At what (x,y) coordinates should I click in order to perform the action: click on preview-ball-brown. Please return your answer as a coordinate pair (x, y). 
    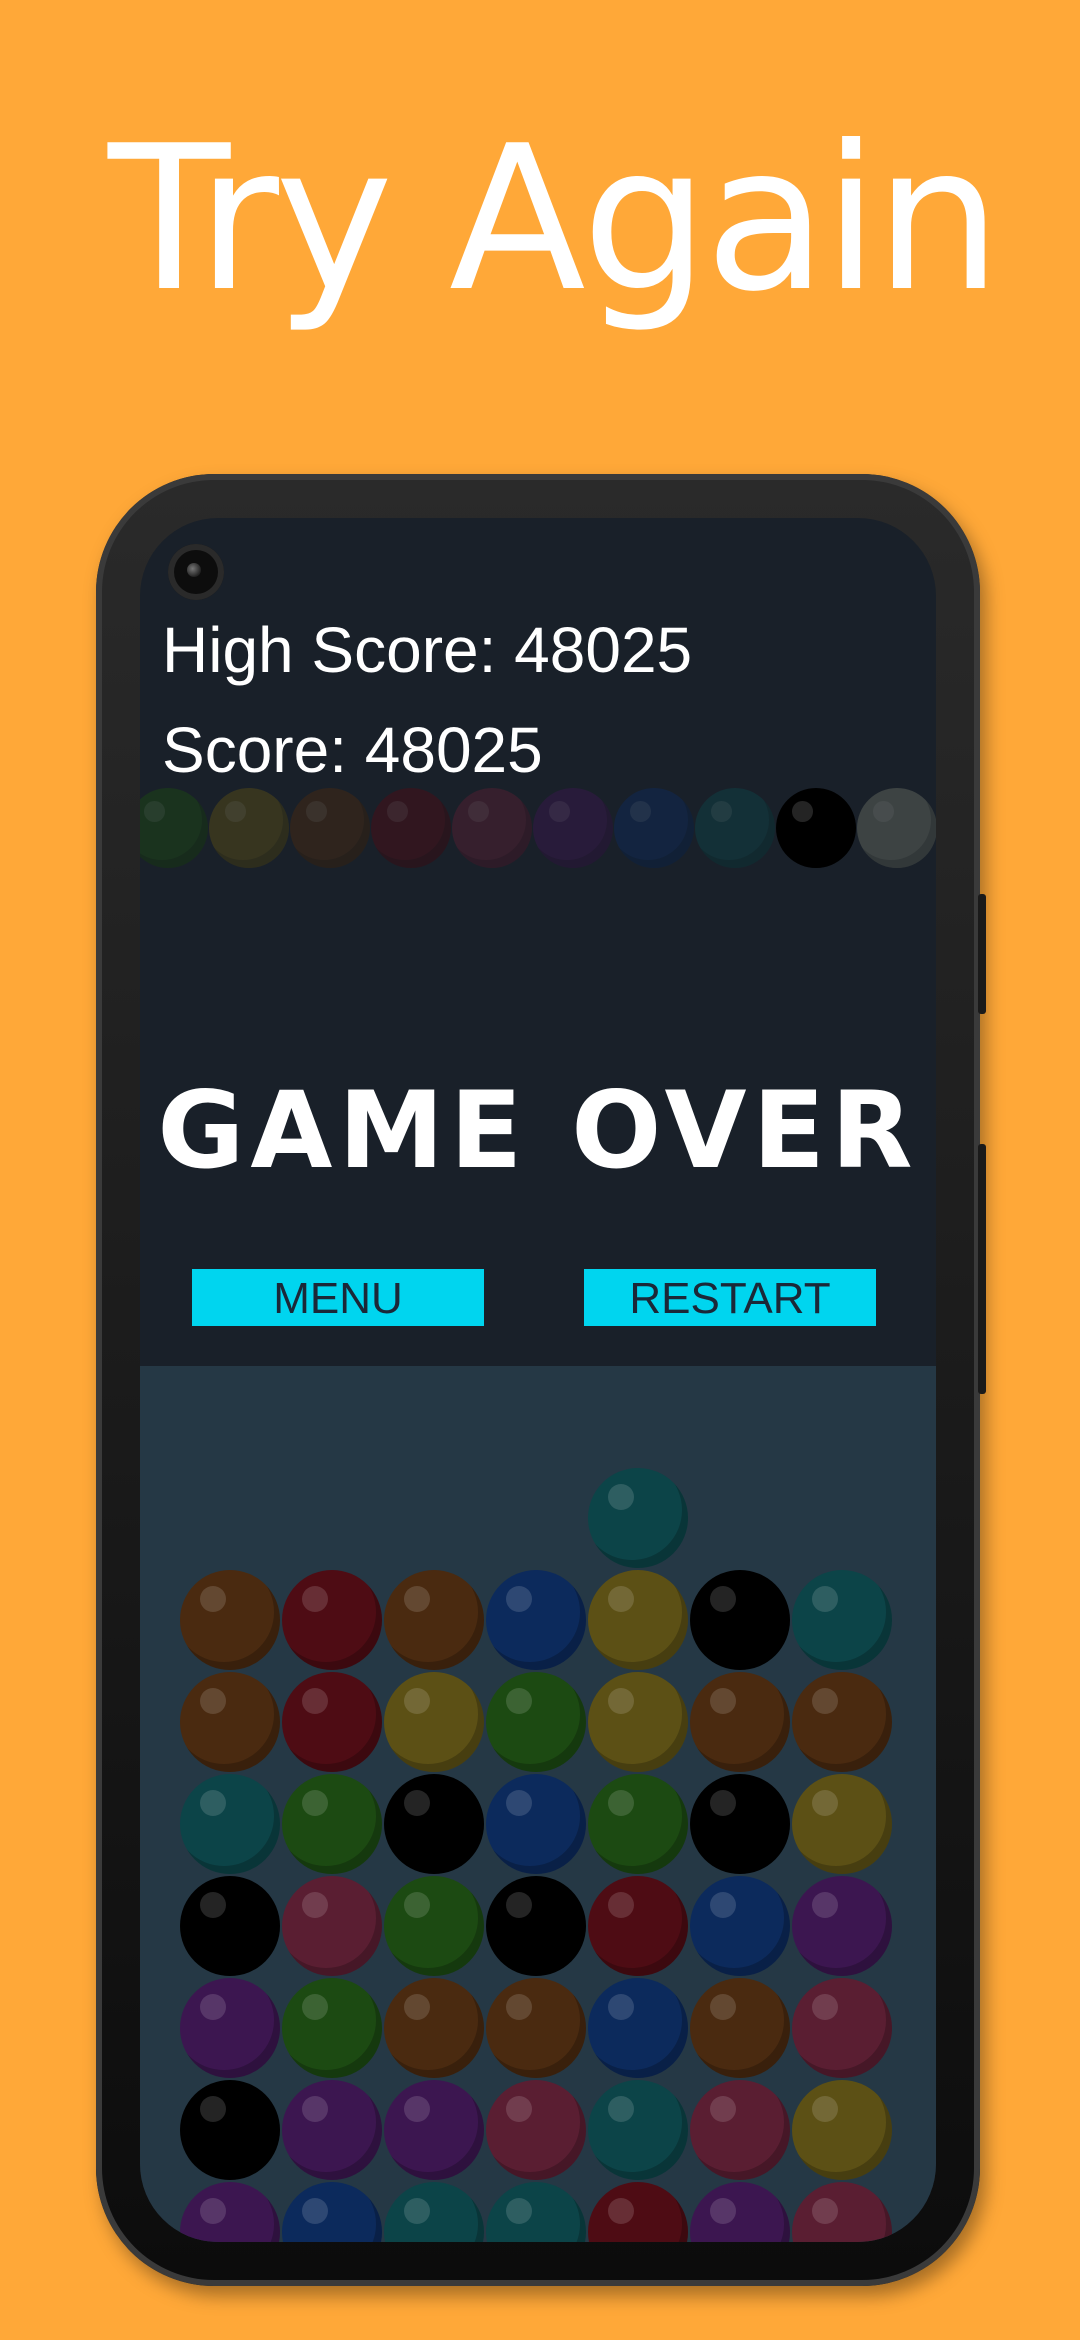
    Looking at the image, I should click on (330, 828).